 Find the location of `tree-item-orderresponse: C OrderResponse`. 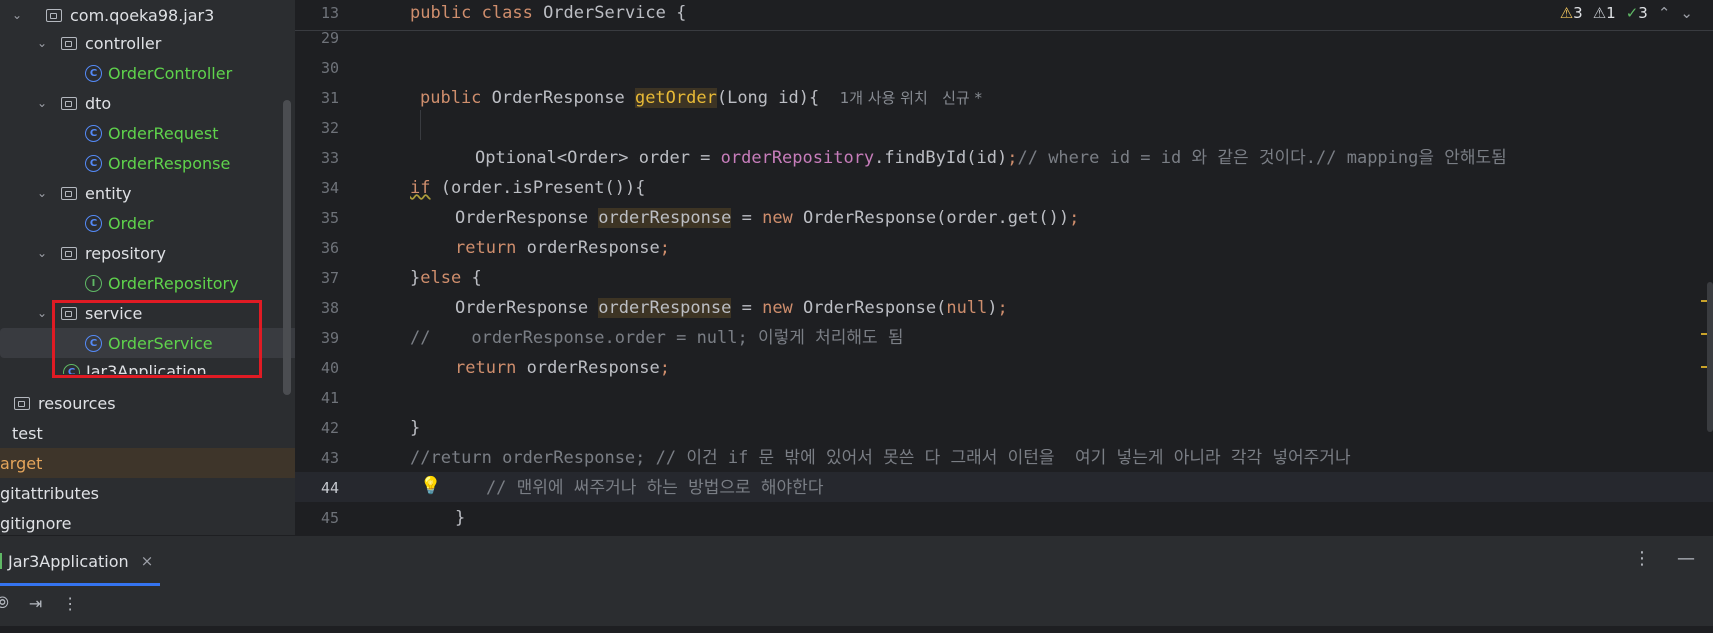

tree-item-orderresponse: C OrderResponse is located at coordinates (147, 163).